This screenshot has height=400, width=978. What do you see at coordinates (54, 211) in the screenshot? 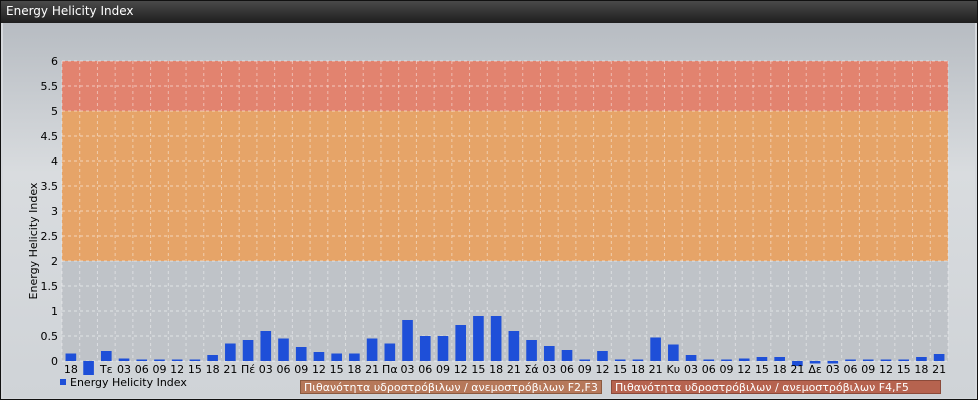
I see `y-tick-label: 3` at bounding box center [54, 211].